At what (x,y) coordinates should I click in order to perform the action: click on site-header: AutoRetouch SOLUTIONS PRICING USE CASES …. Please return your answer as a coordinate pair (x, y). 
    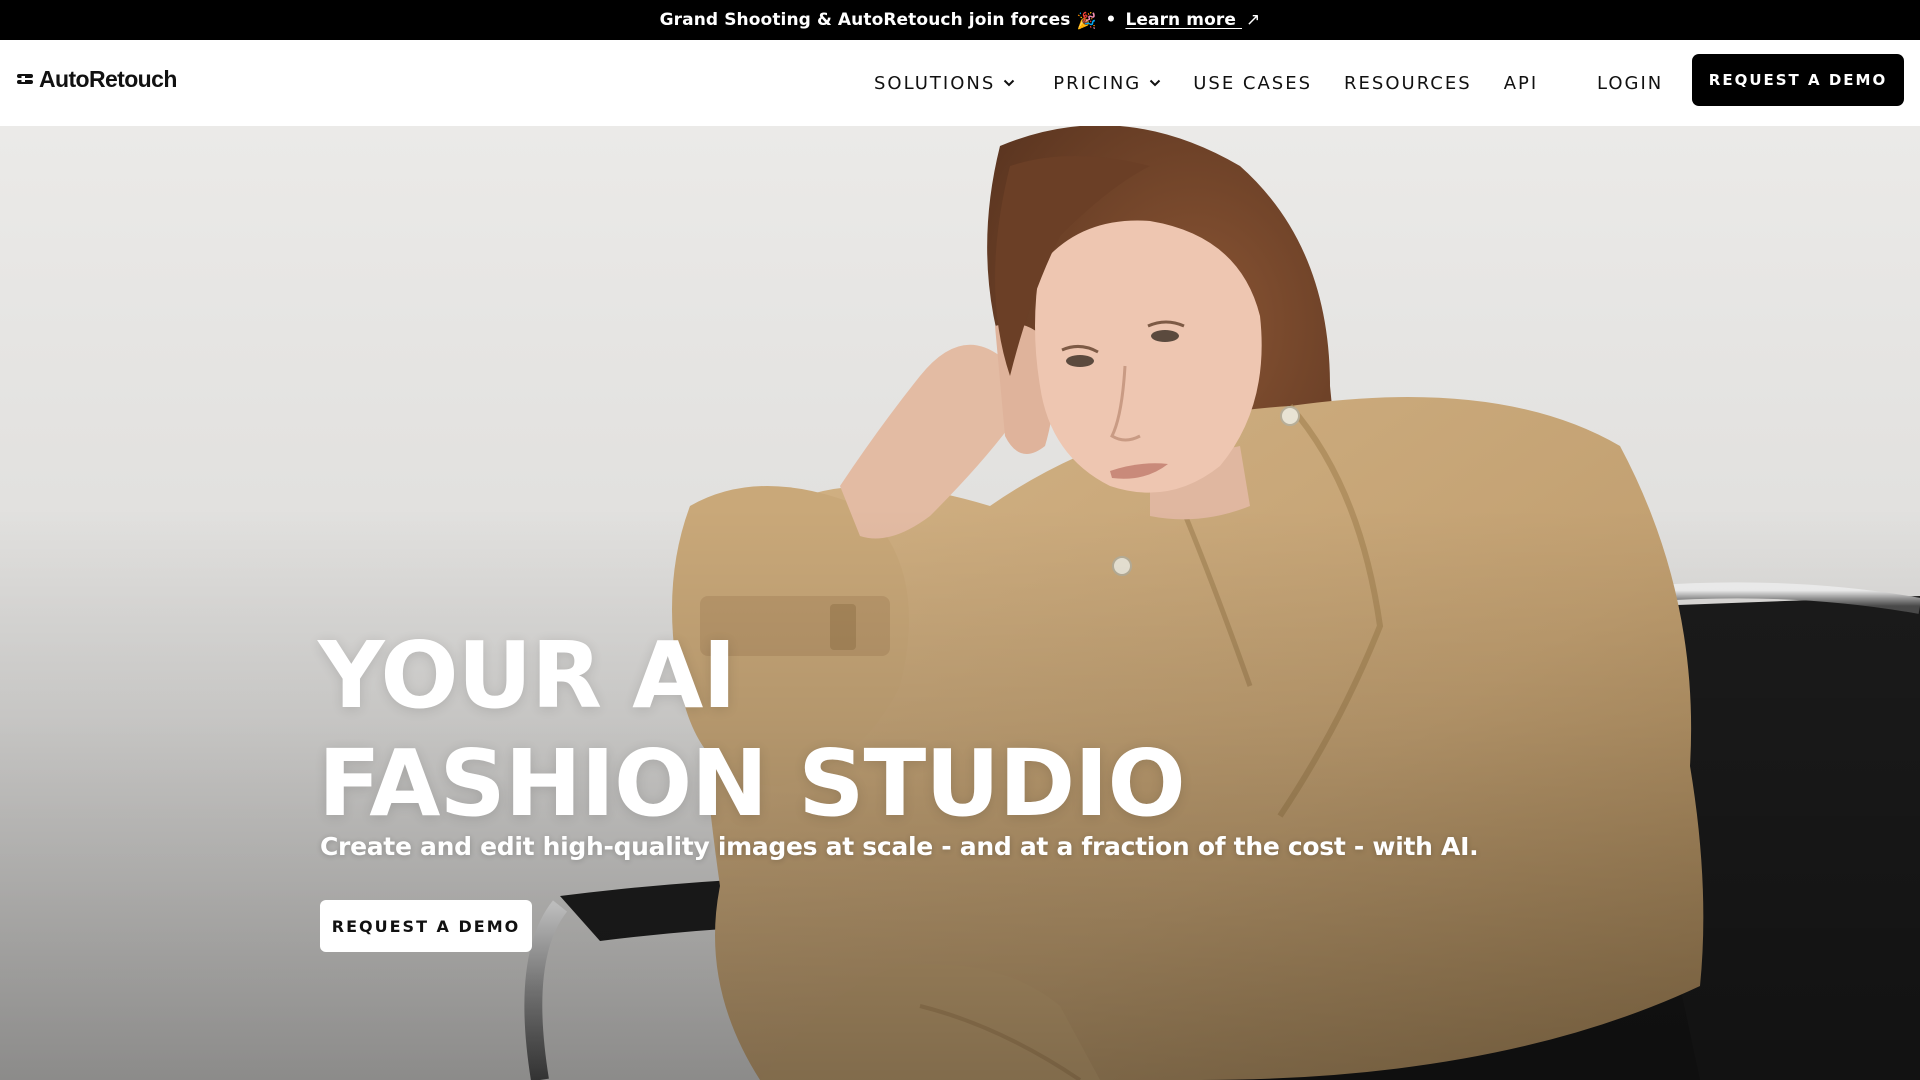
    Looking at the image, I should click on (960, 83).